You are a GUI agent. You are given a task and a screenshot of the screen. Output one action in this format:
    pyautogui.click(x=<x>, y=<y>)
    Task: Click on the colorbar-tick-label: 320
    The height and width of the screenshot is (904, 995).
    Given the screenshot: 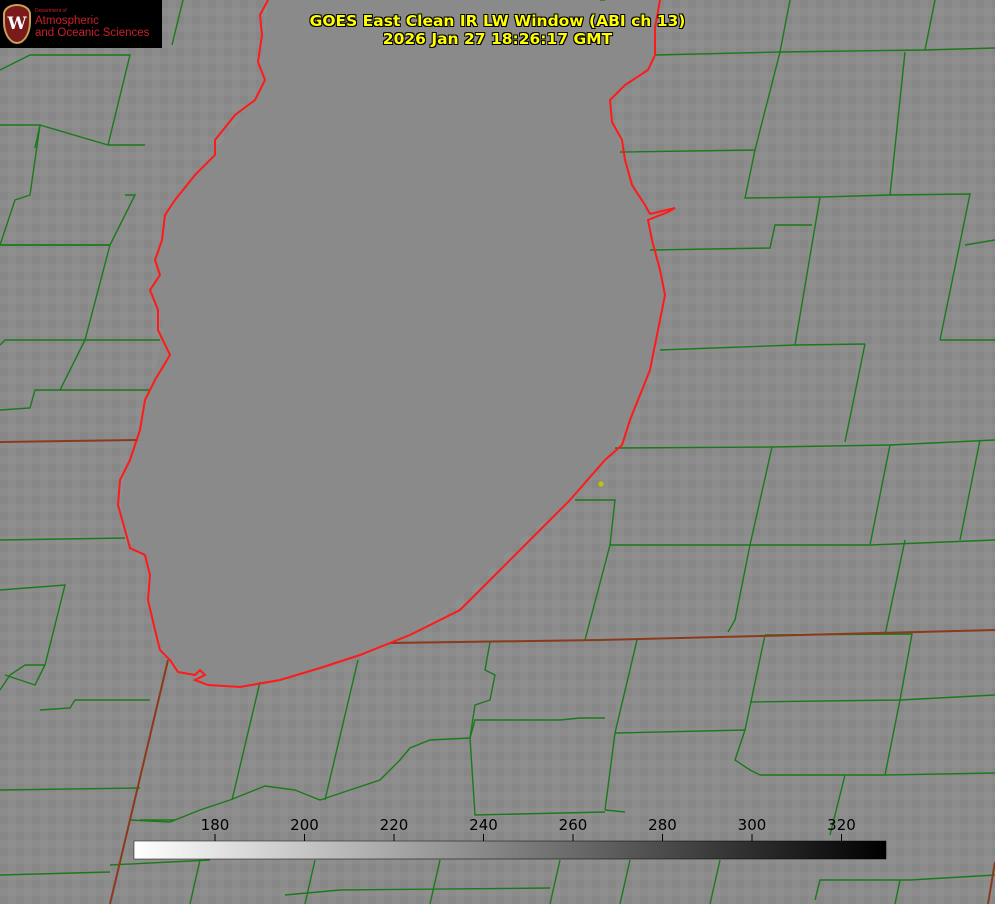 What is the action you would take?
    pyautogui.click(x=841, y=825)
    